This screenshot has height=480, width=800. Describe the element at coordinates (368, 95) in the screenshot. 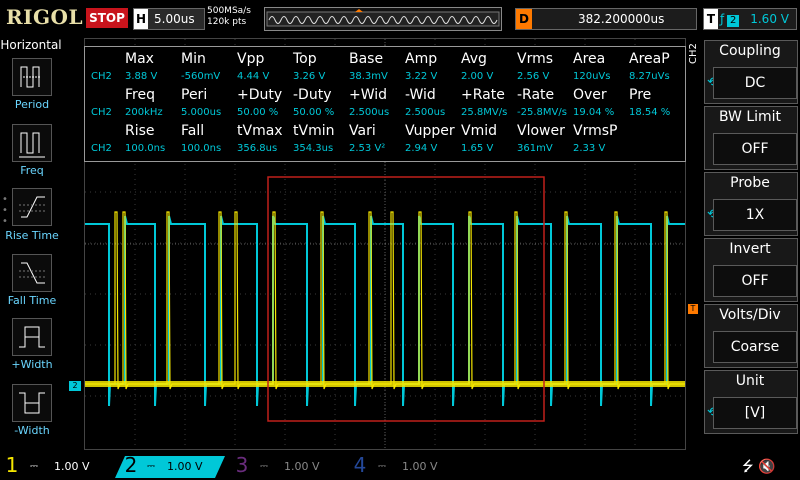

I see `measure-header: +Wid` at that location.